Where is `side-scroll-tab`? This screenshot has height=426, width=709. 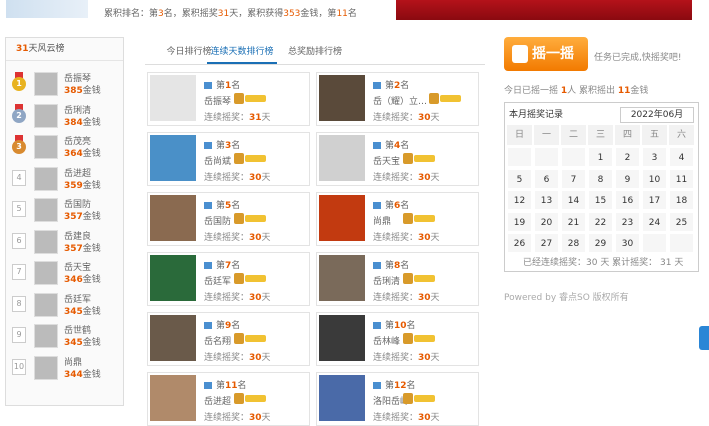 side-scroll-tab is located at coordinates (704, 338).